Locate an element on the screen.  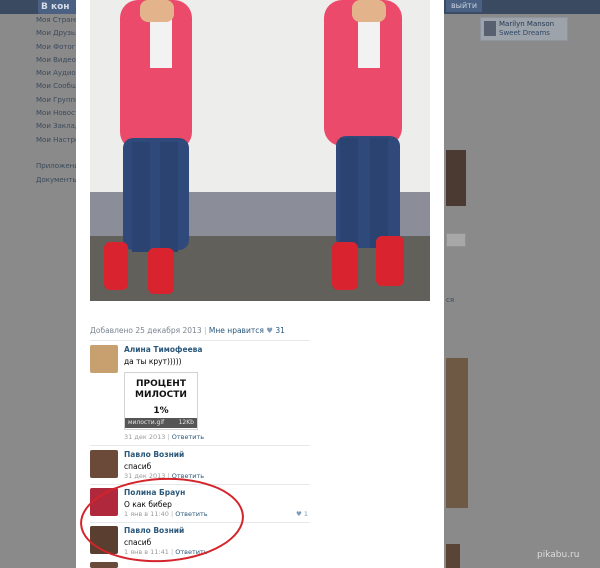
gif-caption-line2: МИЛОСТИ is located at coordinates (161, 395).